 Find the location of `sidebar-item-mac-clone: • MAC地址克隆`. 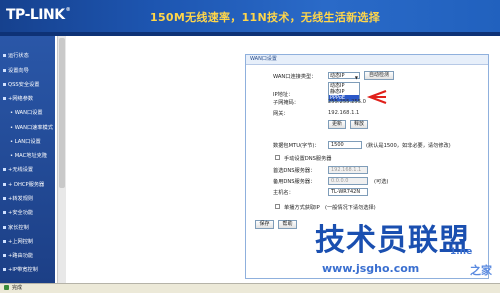

sidebar-item-mac-clone: • MAC地址克隆 is located at coordinates (28, 155).